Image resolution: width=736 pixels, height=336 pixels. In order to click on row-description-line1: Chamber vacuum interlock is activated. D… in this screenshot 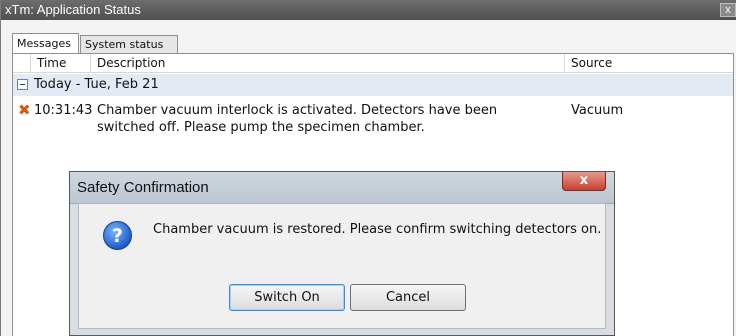, I will do `click(297, 110)`.